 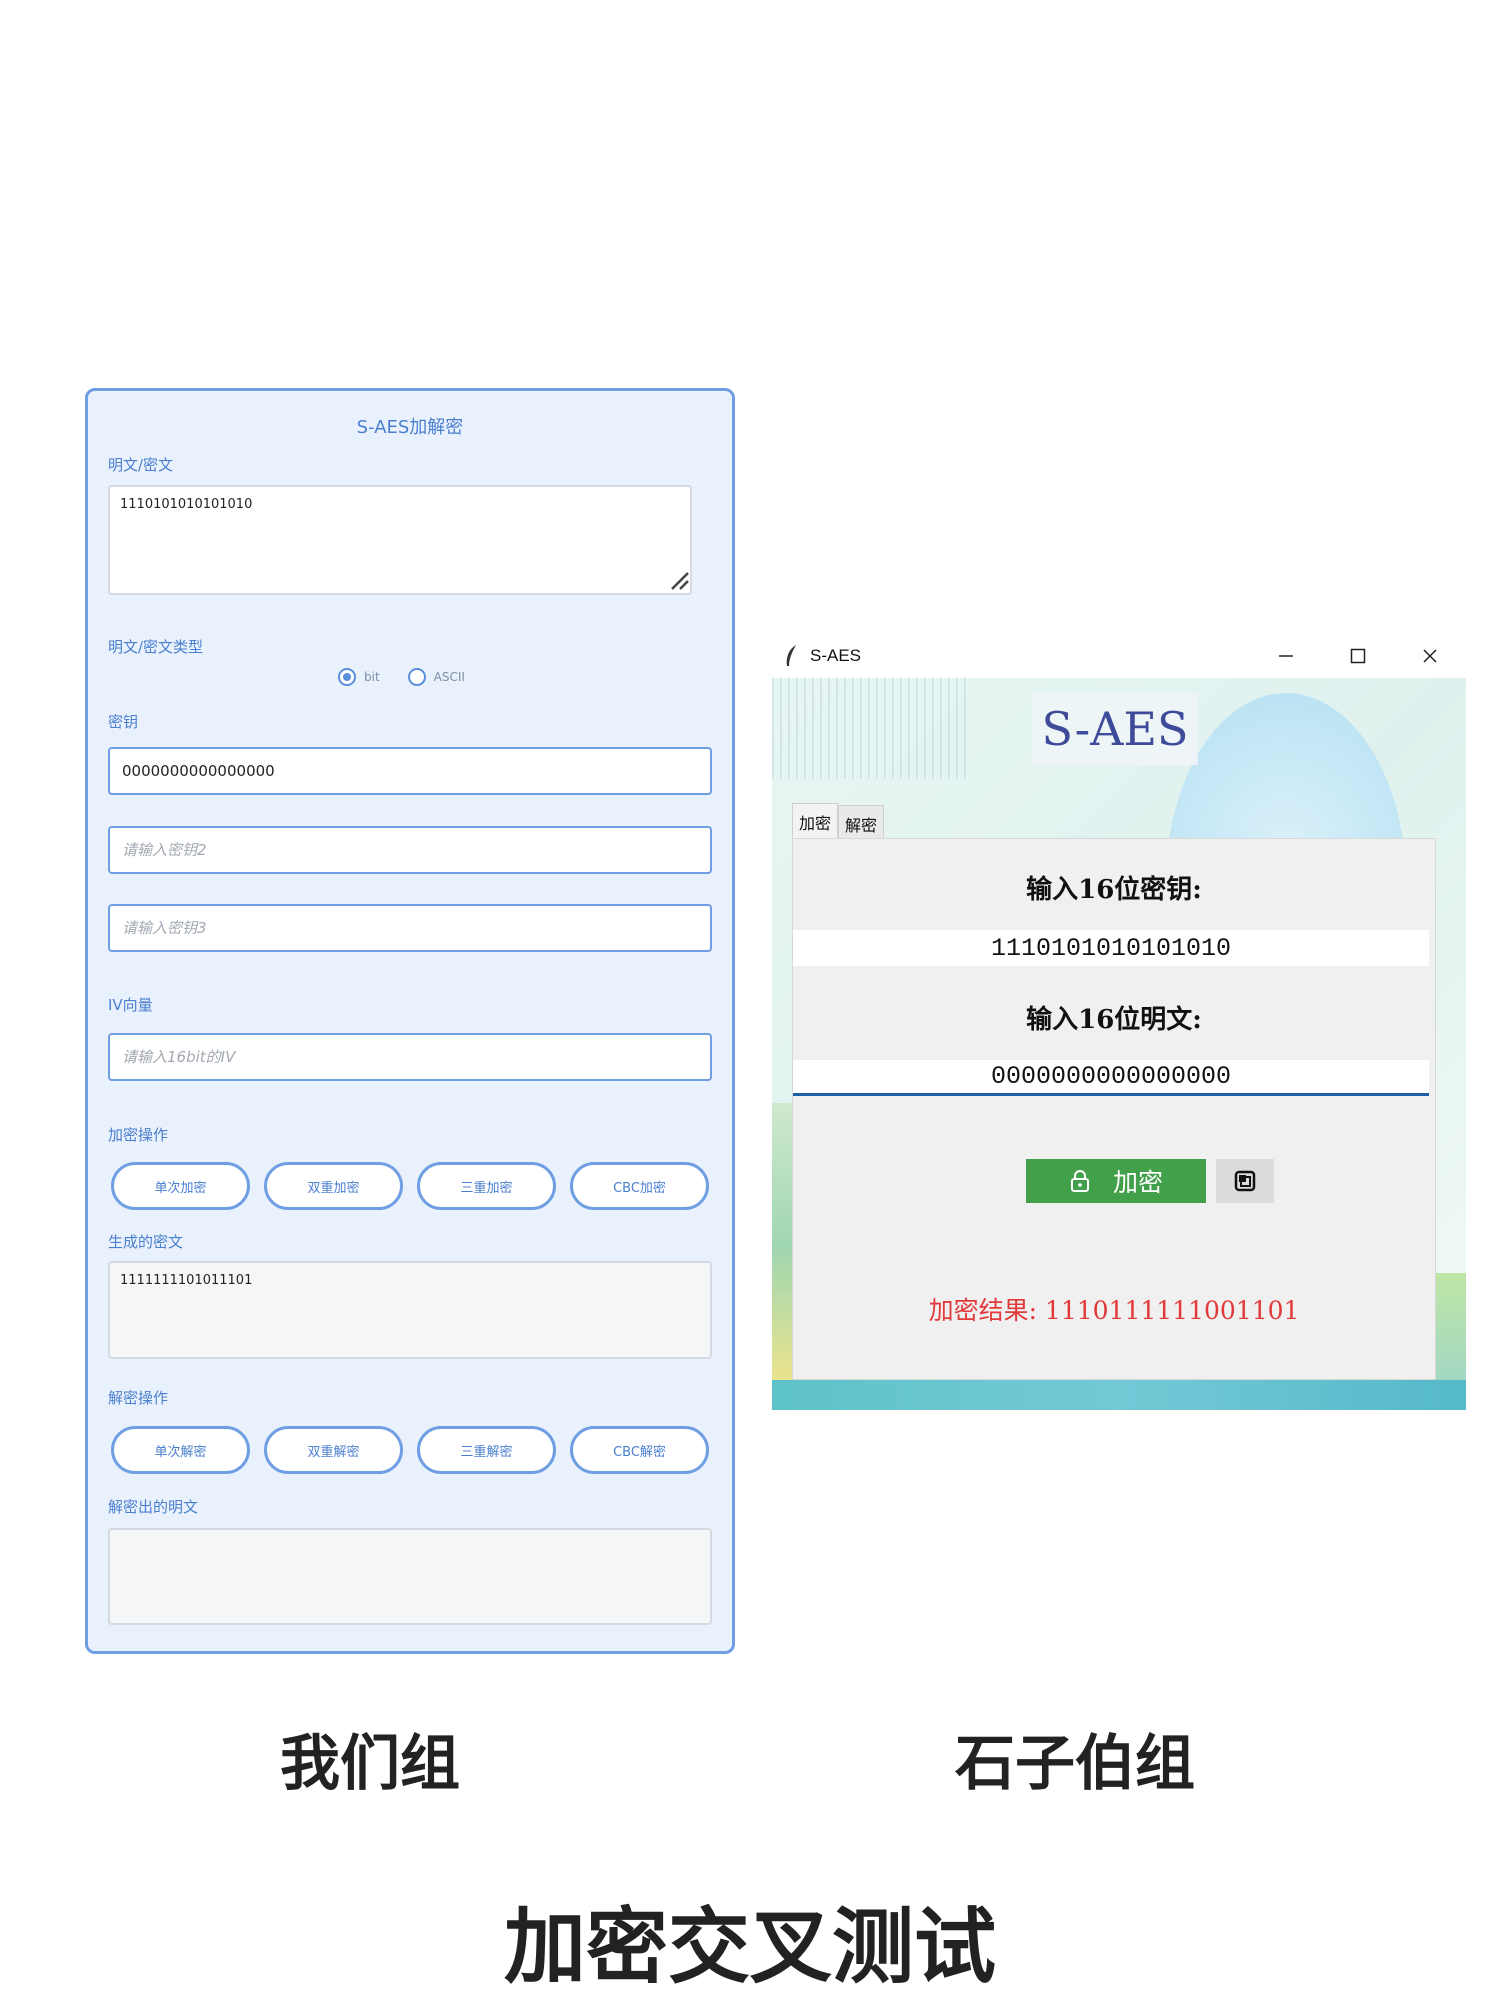 What do you see at coordinates (486, 1186) in the screenshot?
I see `triple-encrypt-button: 三重加密` at bounding box center [486, 1186].